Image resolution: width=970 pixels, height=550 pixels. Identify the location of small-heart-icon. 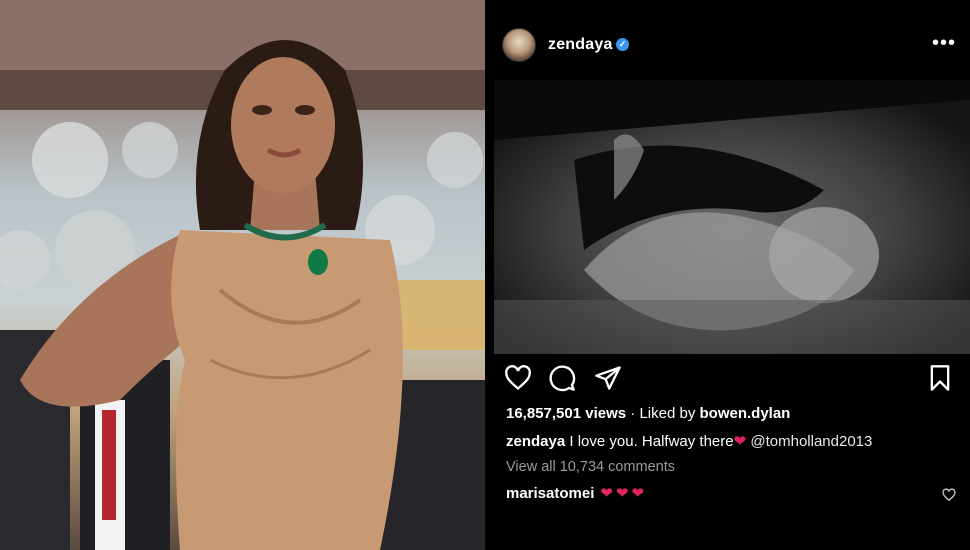
(949, 495).